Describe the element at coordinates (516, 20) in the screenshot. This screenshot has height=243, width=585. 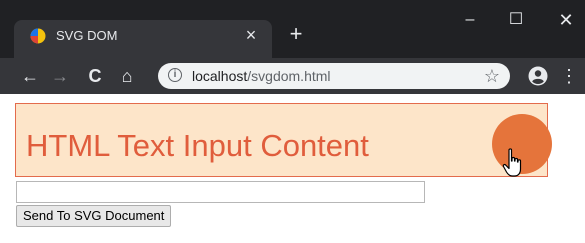
I see `maximize-icon: ☐` at that location.